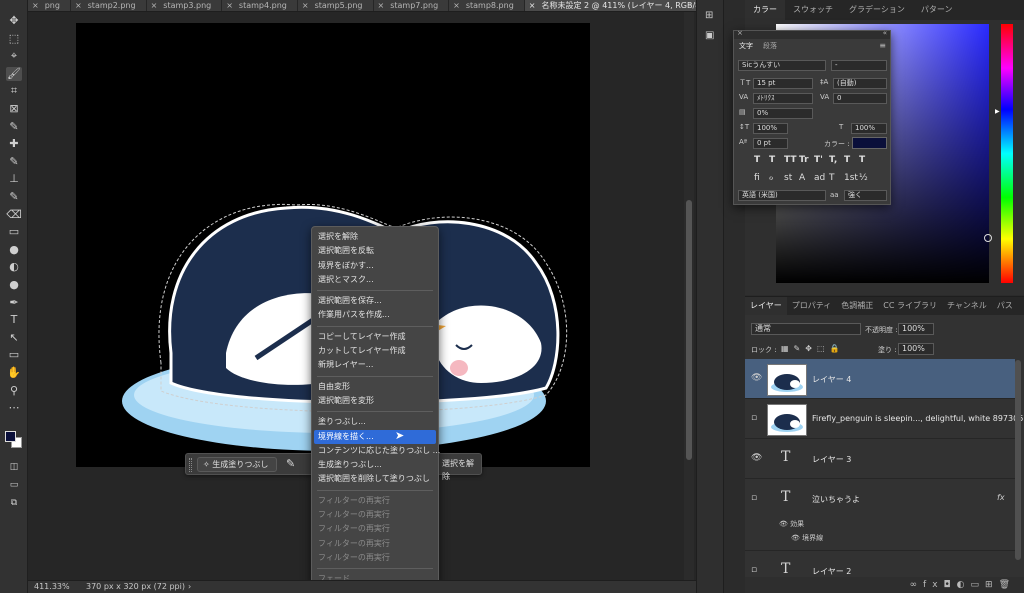  I want to click on quick-mask-icon: ◫, so click(14, 467).